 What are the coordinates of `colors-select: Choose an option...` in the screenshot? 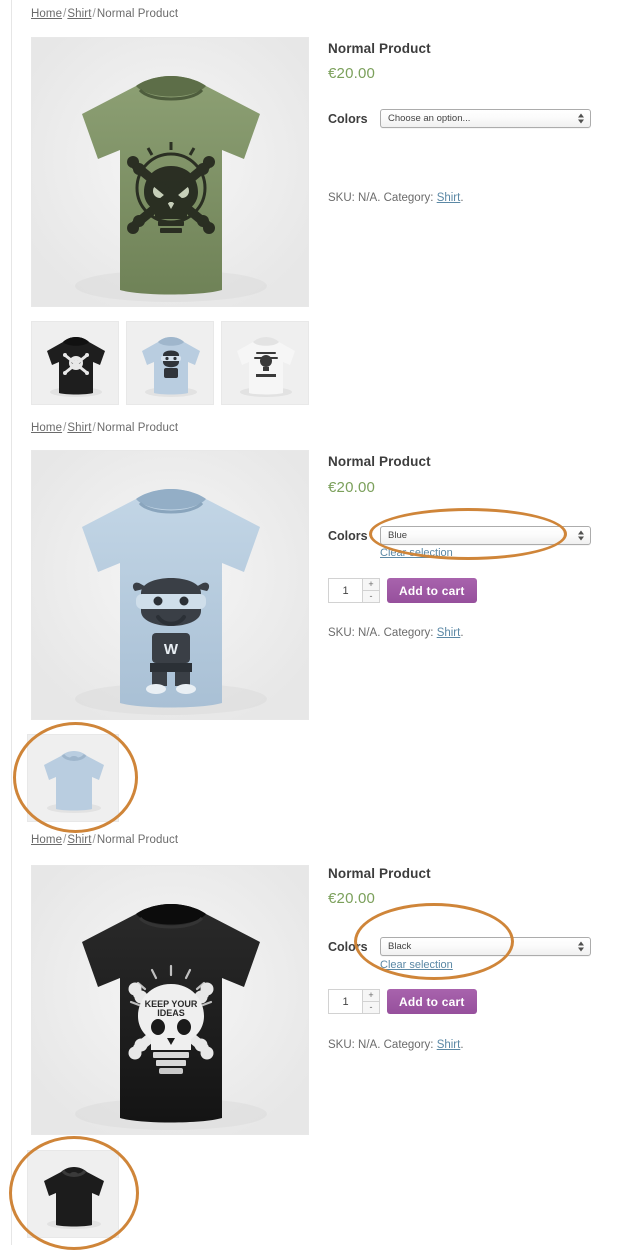 It's located at (485, 118).